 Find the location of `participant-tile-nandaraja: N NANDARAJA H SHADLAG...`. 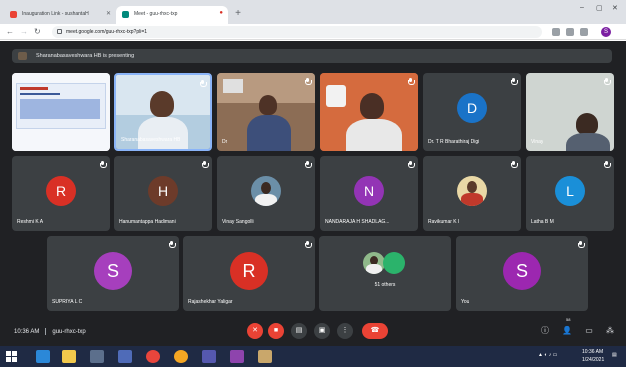

participant-tile-nandaraja: N NANDARAJA H SHADLAG... is located at coordinates (369, 193).